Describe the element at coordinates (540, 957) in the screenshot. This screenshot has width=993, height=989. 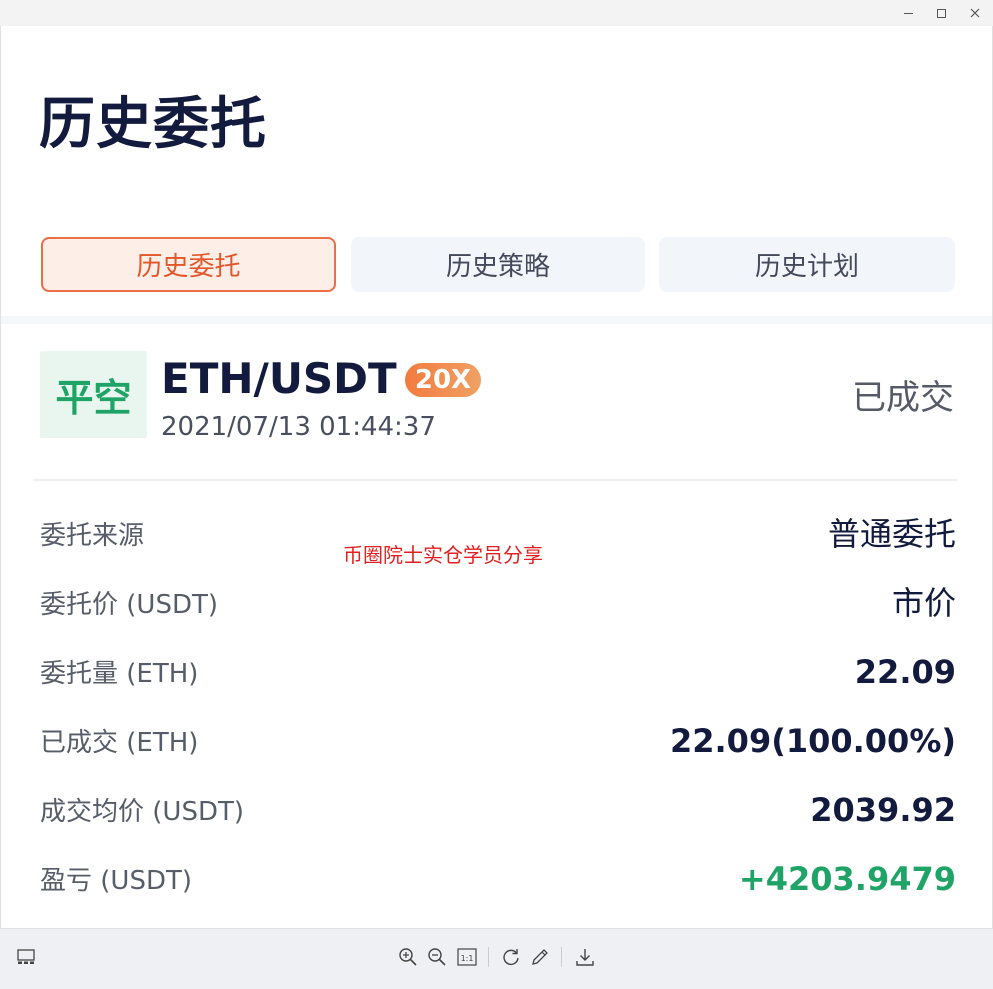
I see `edit-icon` at that location.